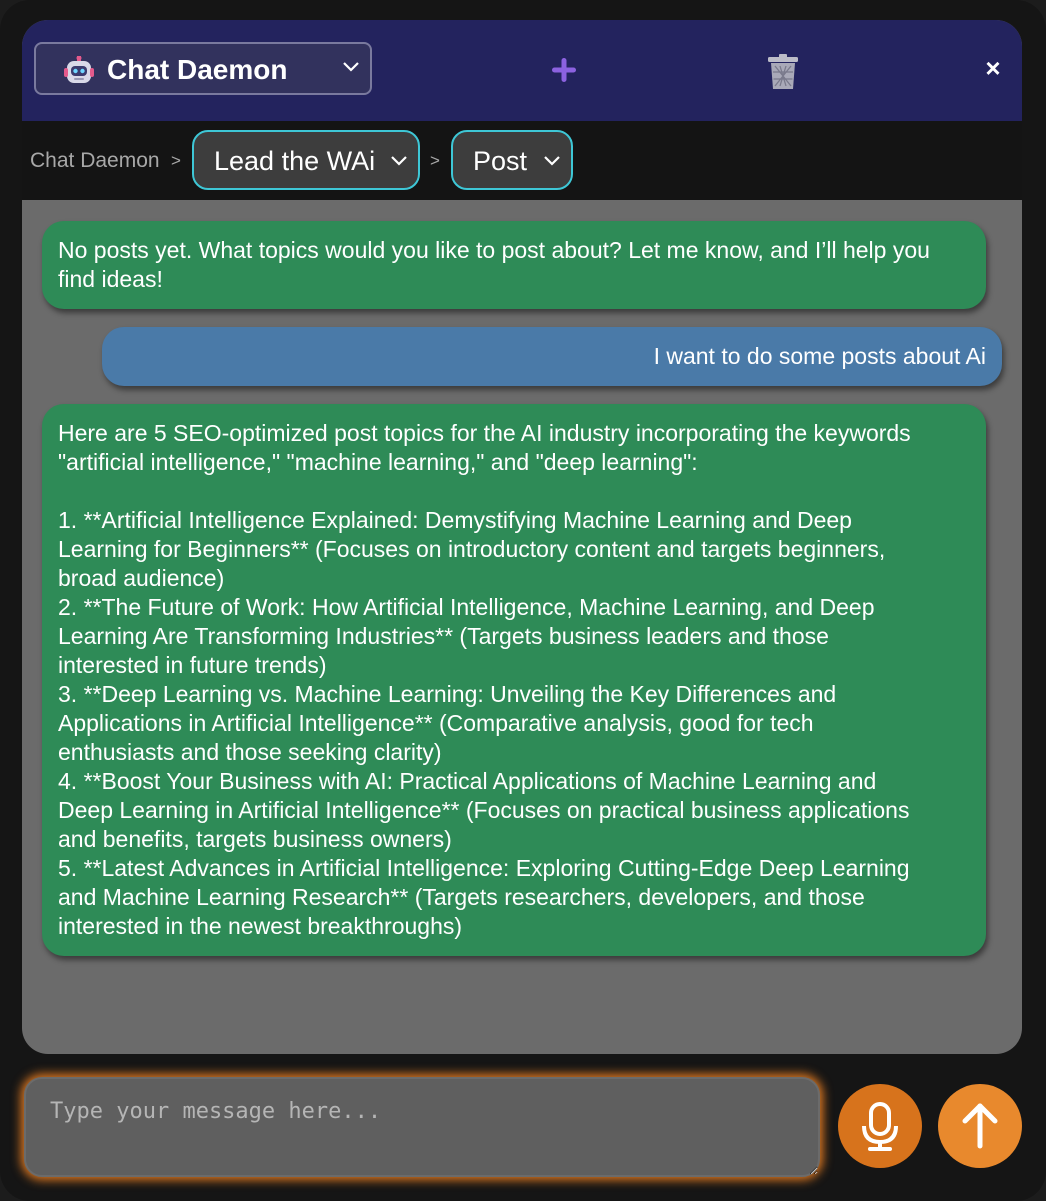  What do you see at coordinates (250, 752) in the screenshot?
I see `message-line: enthusiasts and those seeking clarity)` at bounding box center [250, 752].